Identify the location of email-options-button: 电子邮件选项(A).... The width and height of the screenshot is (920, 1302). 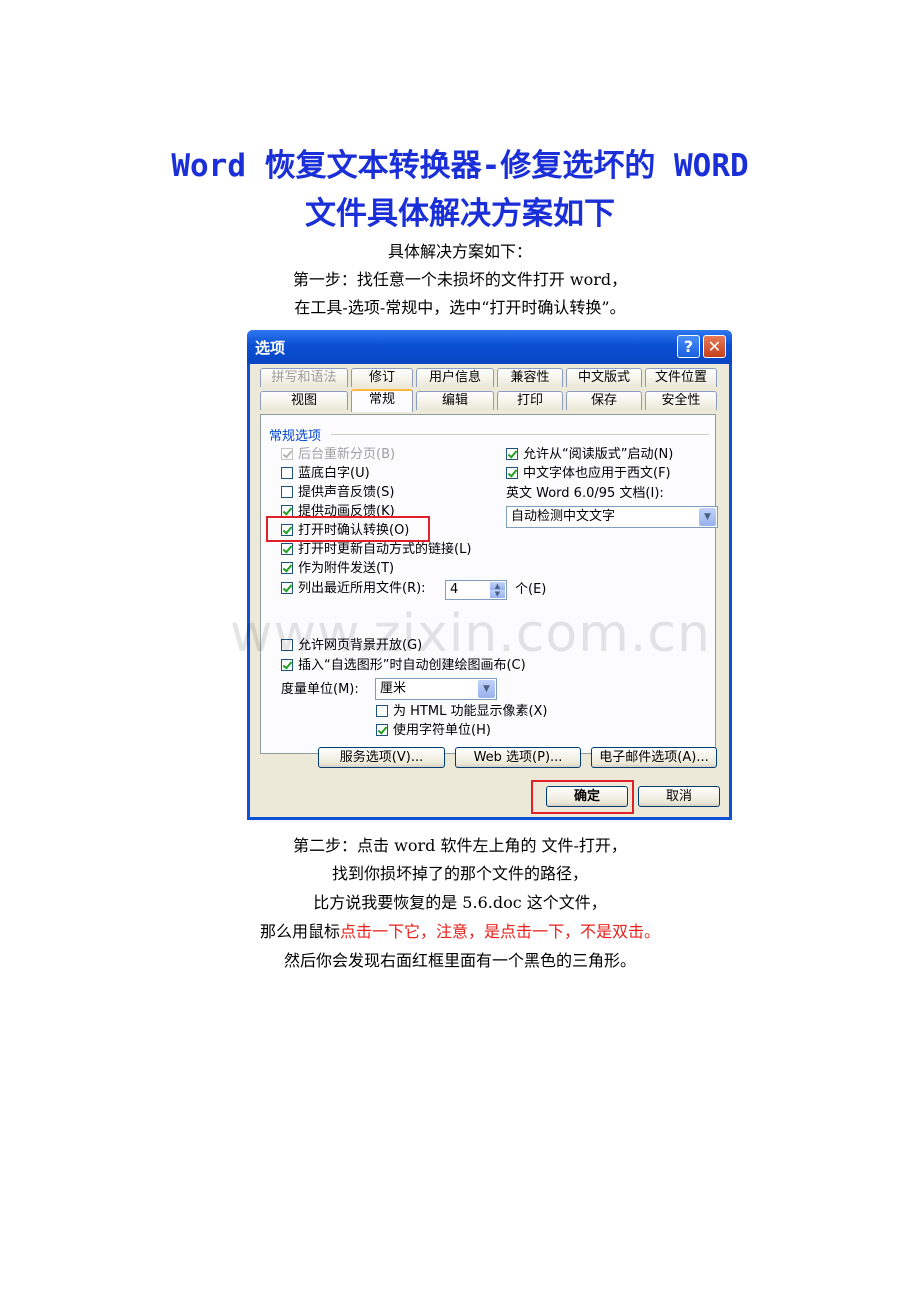
(654, 757).